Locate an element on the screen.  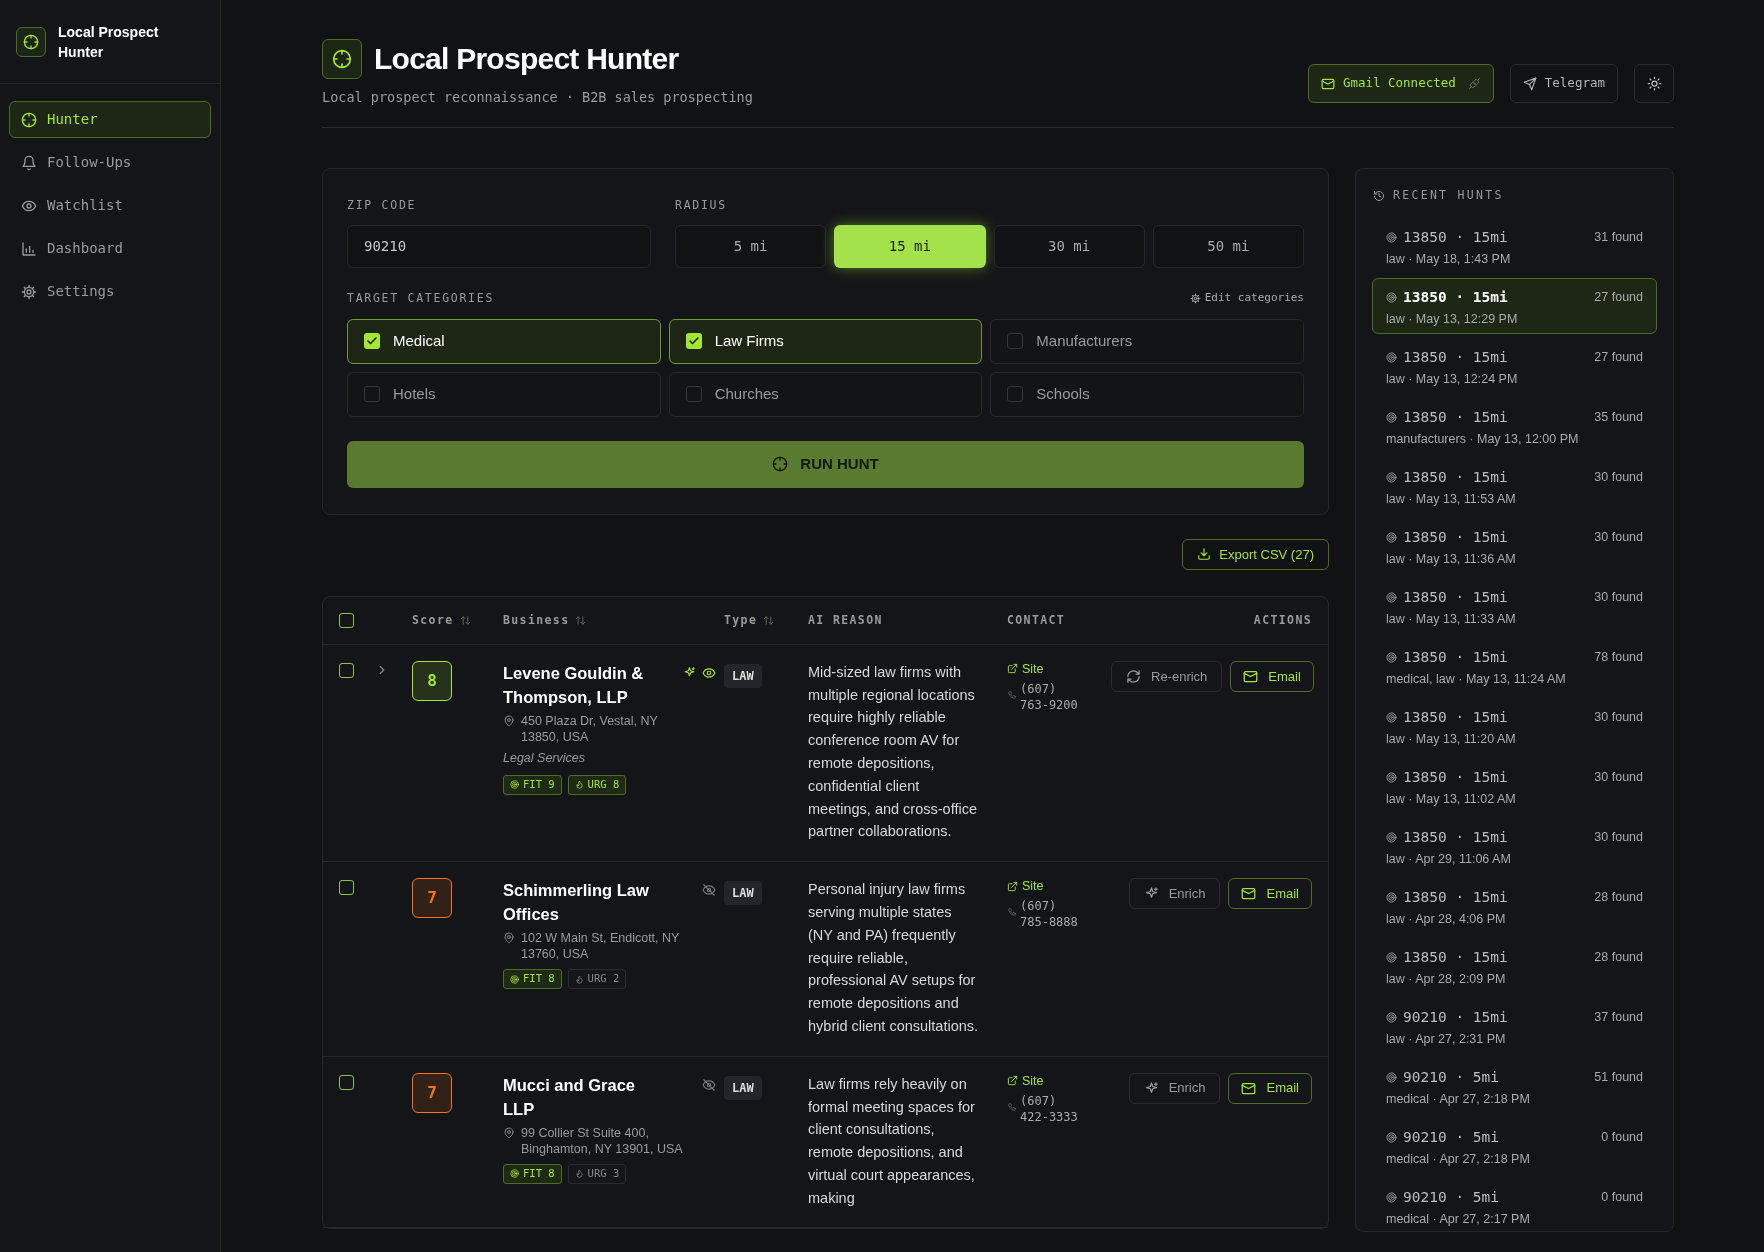
found-count: 27 found is located at coordinates (1618, 297).